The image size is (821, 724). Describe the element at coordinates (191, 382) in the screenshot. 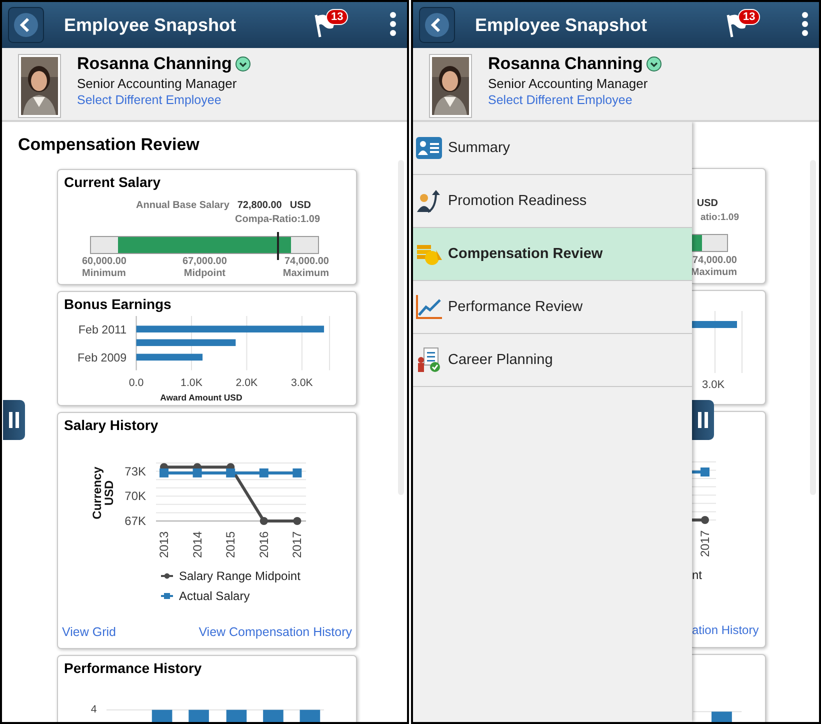

I see `tick-label: 1.0K` at that location.